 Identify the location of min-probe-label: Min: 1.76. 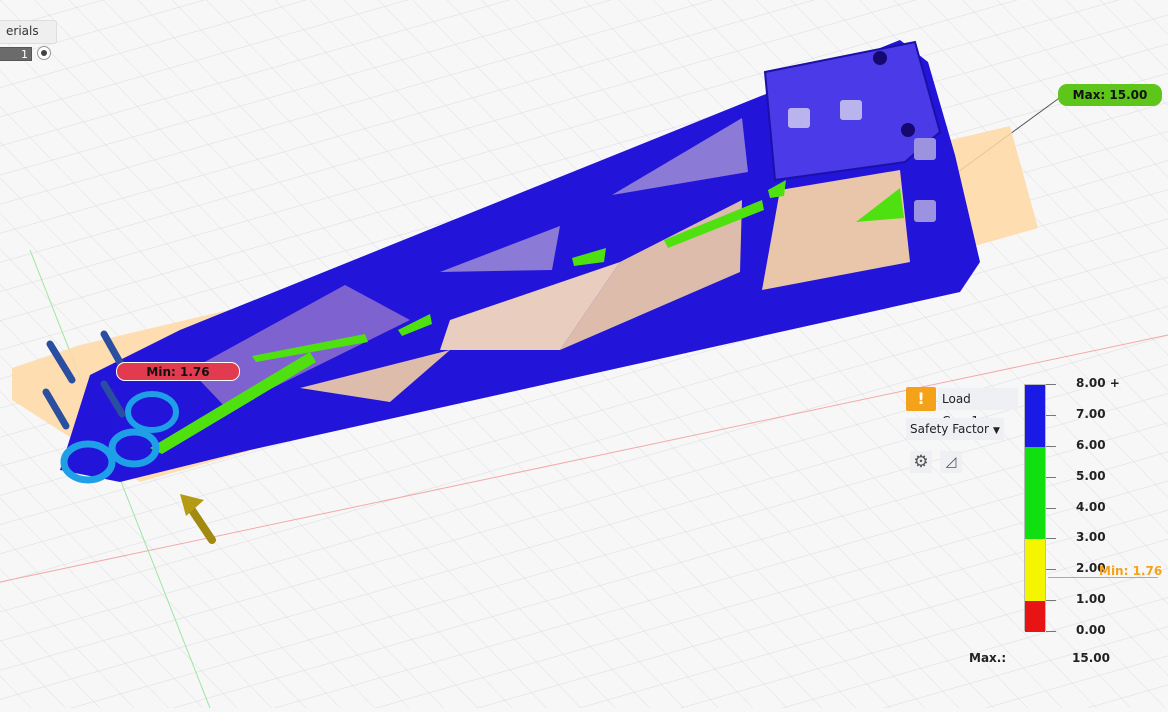
(178, 371).